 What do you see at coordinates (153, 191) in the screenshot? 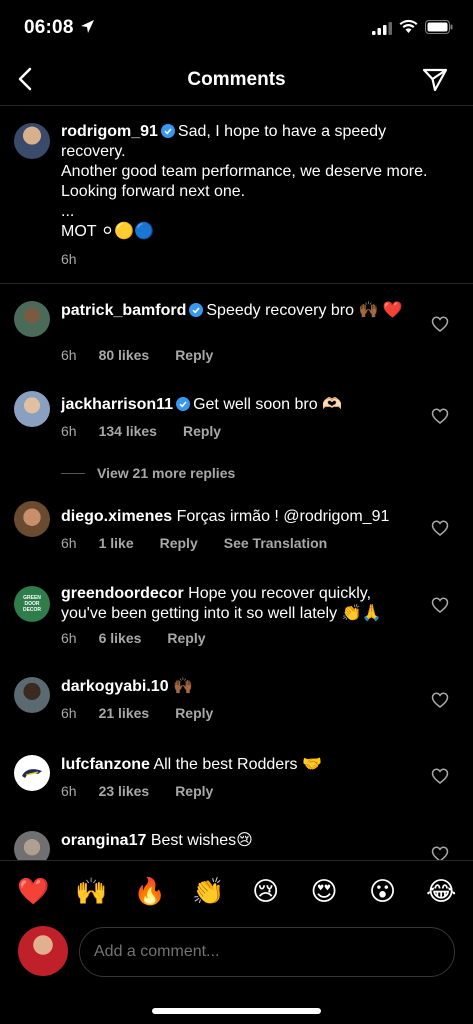
I see `caption-line: Looking forward next one.` at bounding box center [153, 191].